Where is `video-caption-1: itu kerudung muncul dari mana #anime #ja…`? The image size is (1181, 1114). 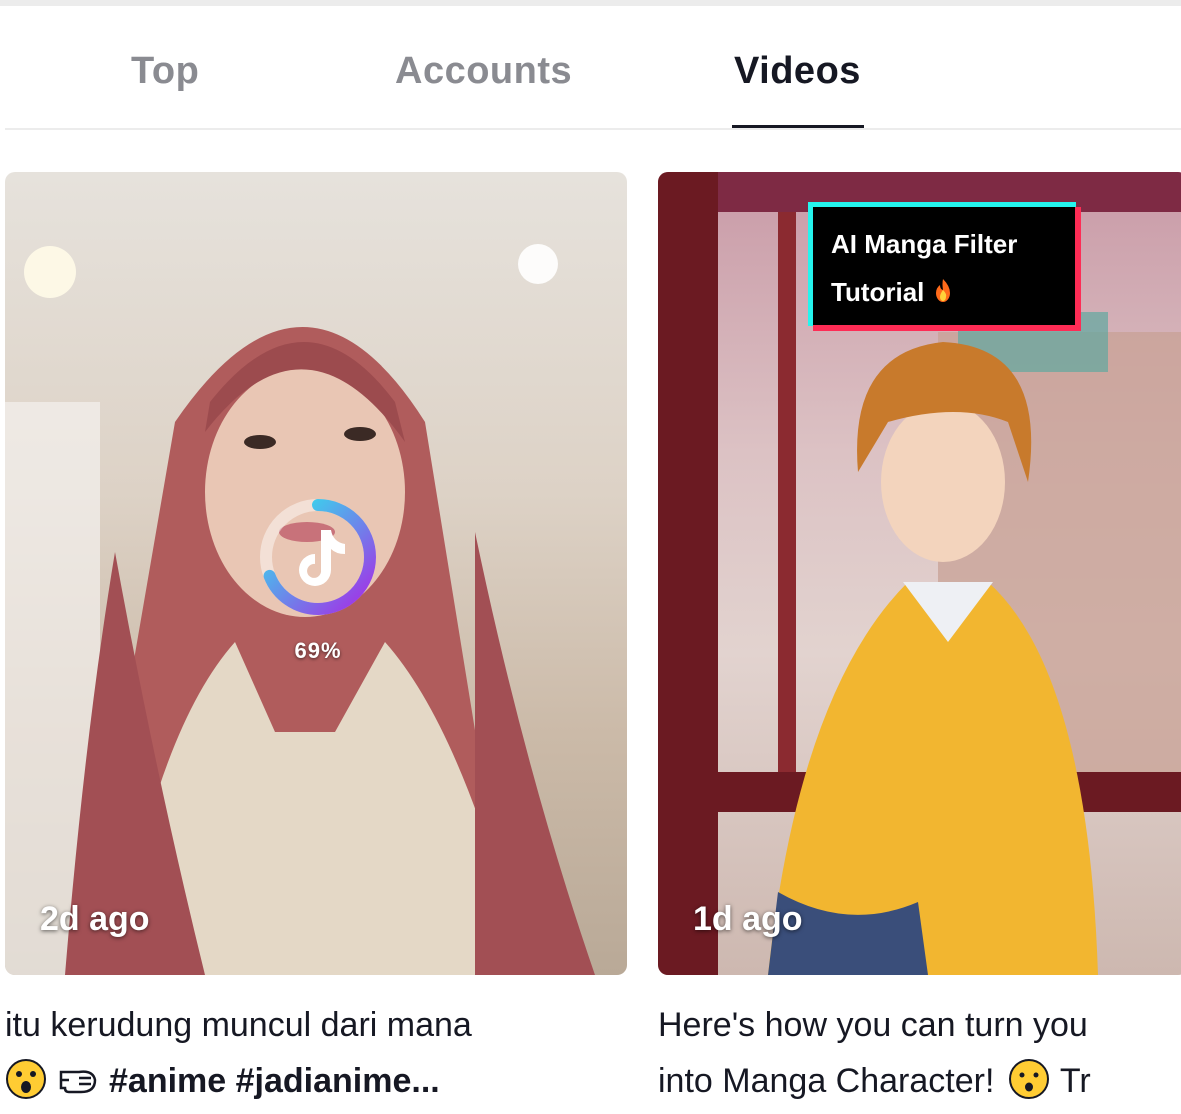
video-caption-1: itu kerudung muncul dari mana #anime #ja… is located at coordinates (305, 1053).